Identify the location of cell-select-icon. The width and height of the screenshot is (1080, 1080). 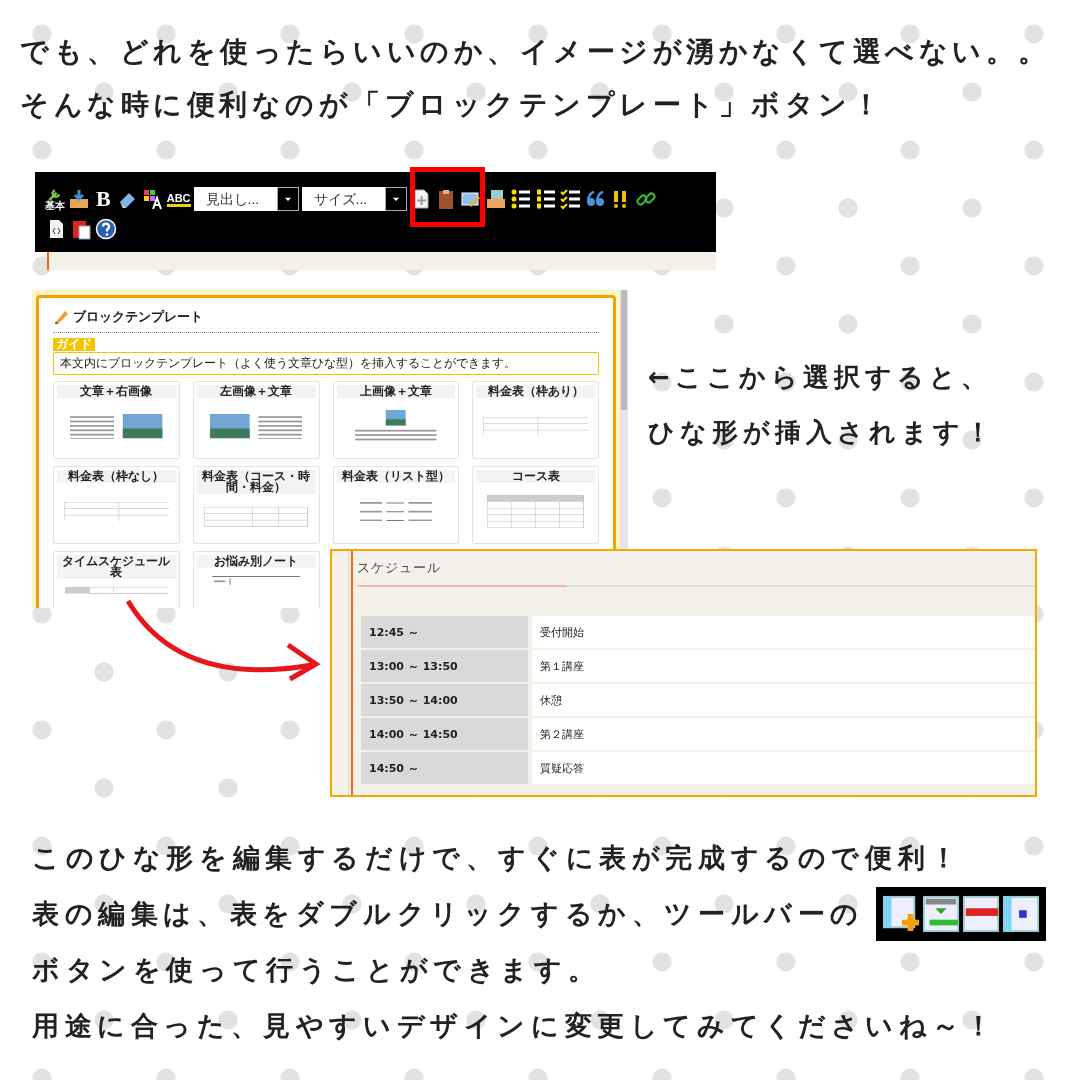
(1021, 914).